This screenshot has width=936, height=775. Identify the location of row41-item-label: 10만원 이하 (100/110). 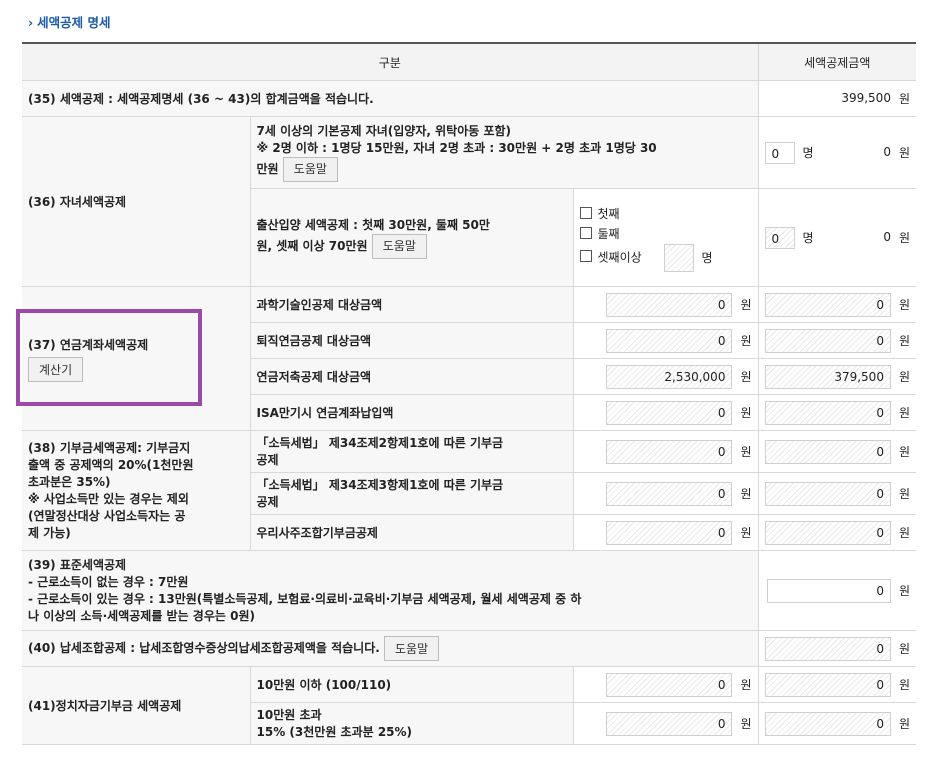
(411, 684).